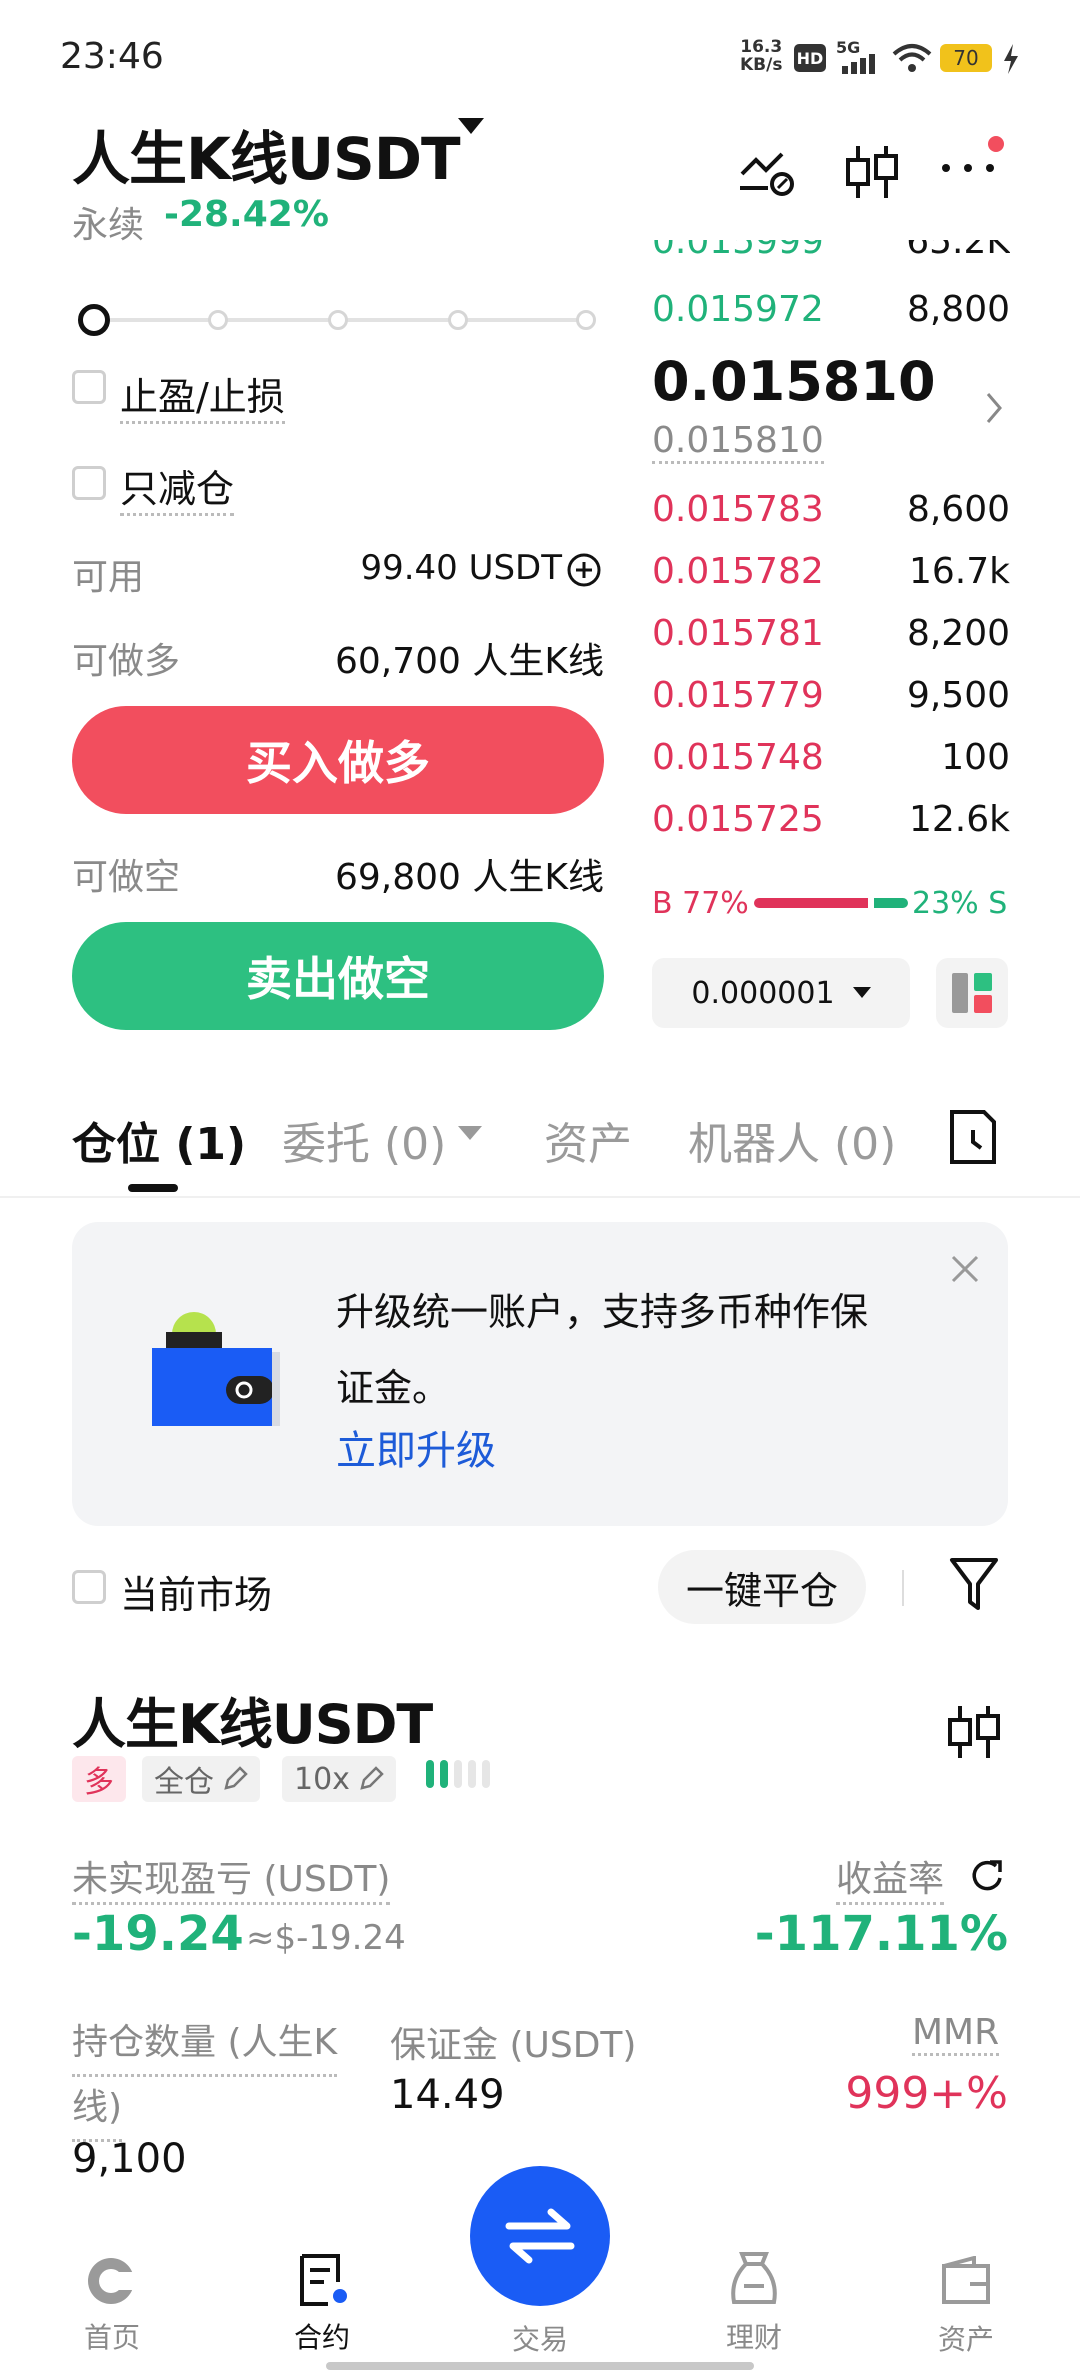 The width and height of the screenshot is (1080, 2376). What do you see at coordinates (996, 144) in the screenshot?
I see `notification-dot` at bounding box center [996, 144].